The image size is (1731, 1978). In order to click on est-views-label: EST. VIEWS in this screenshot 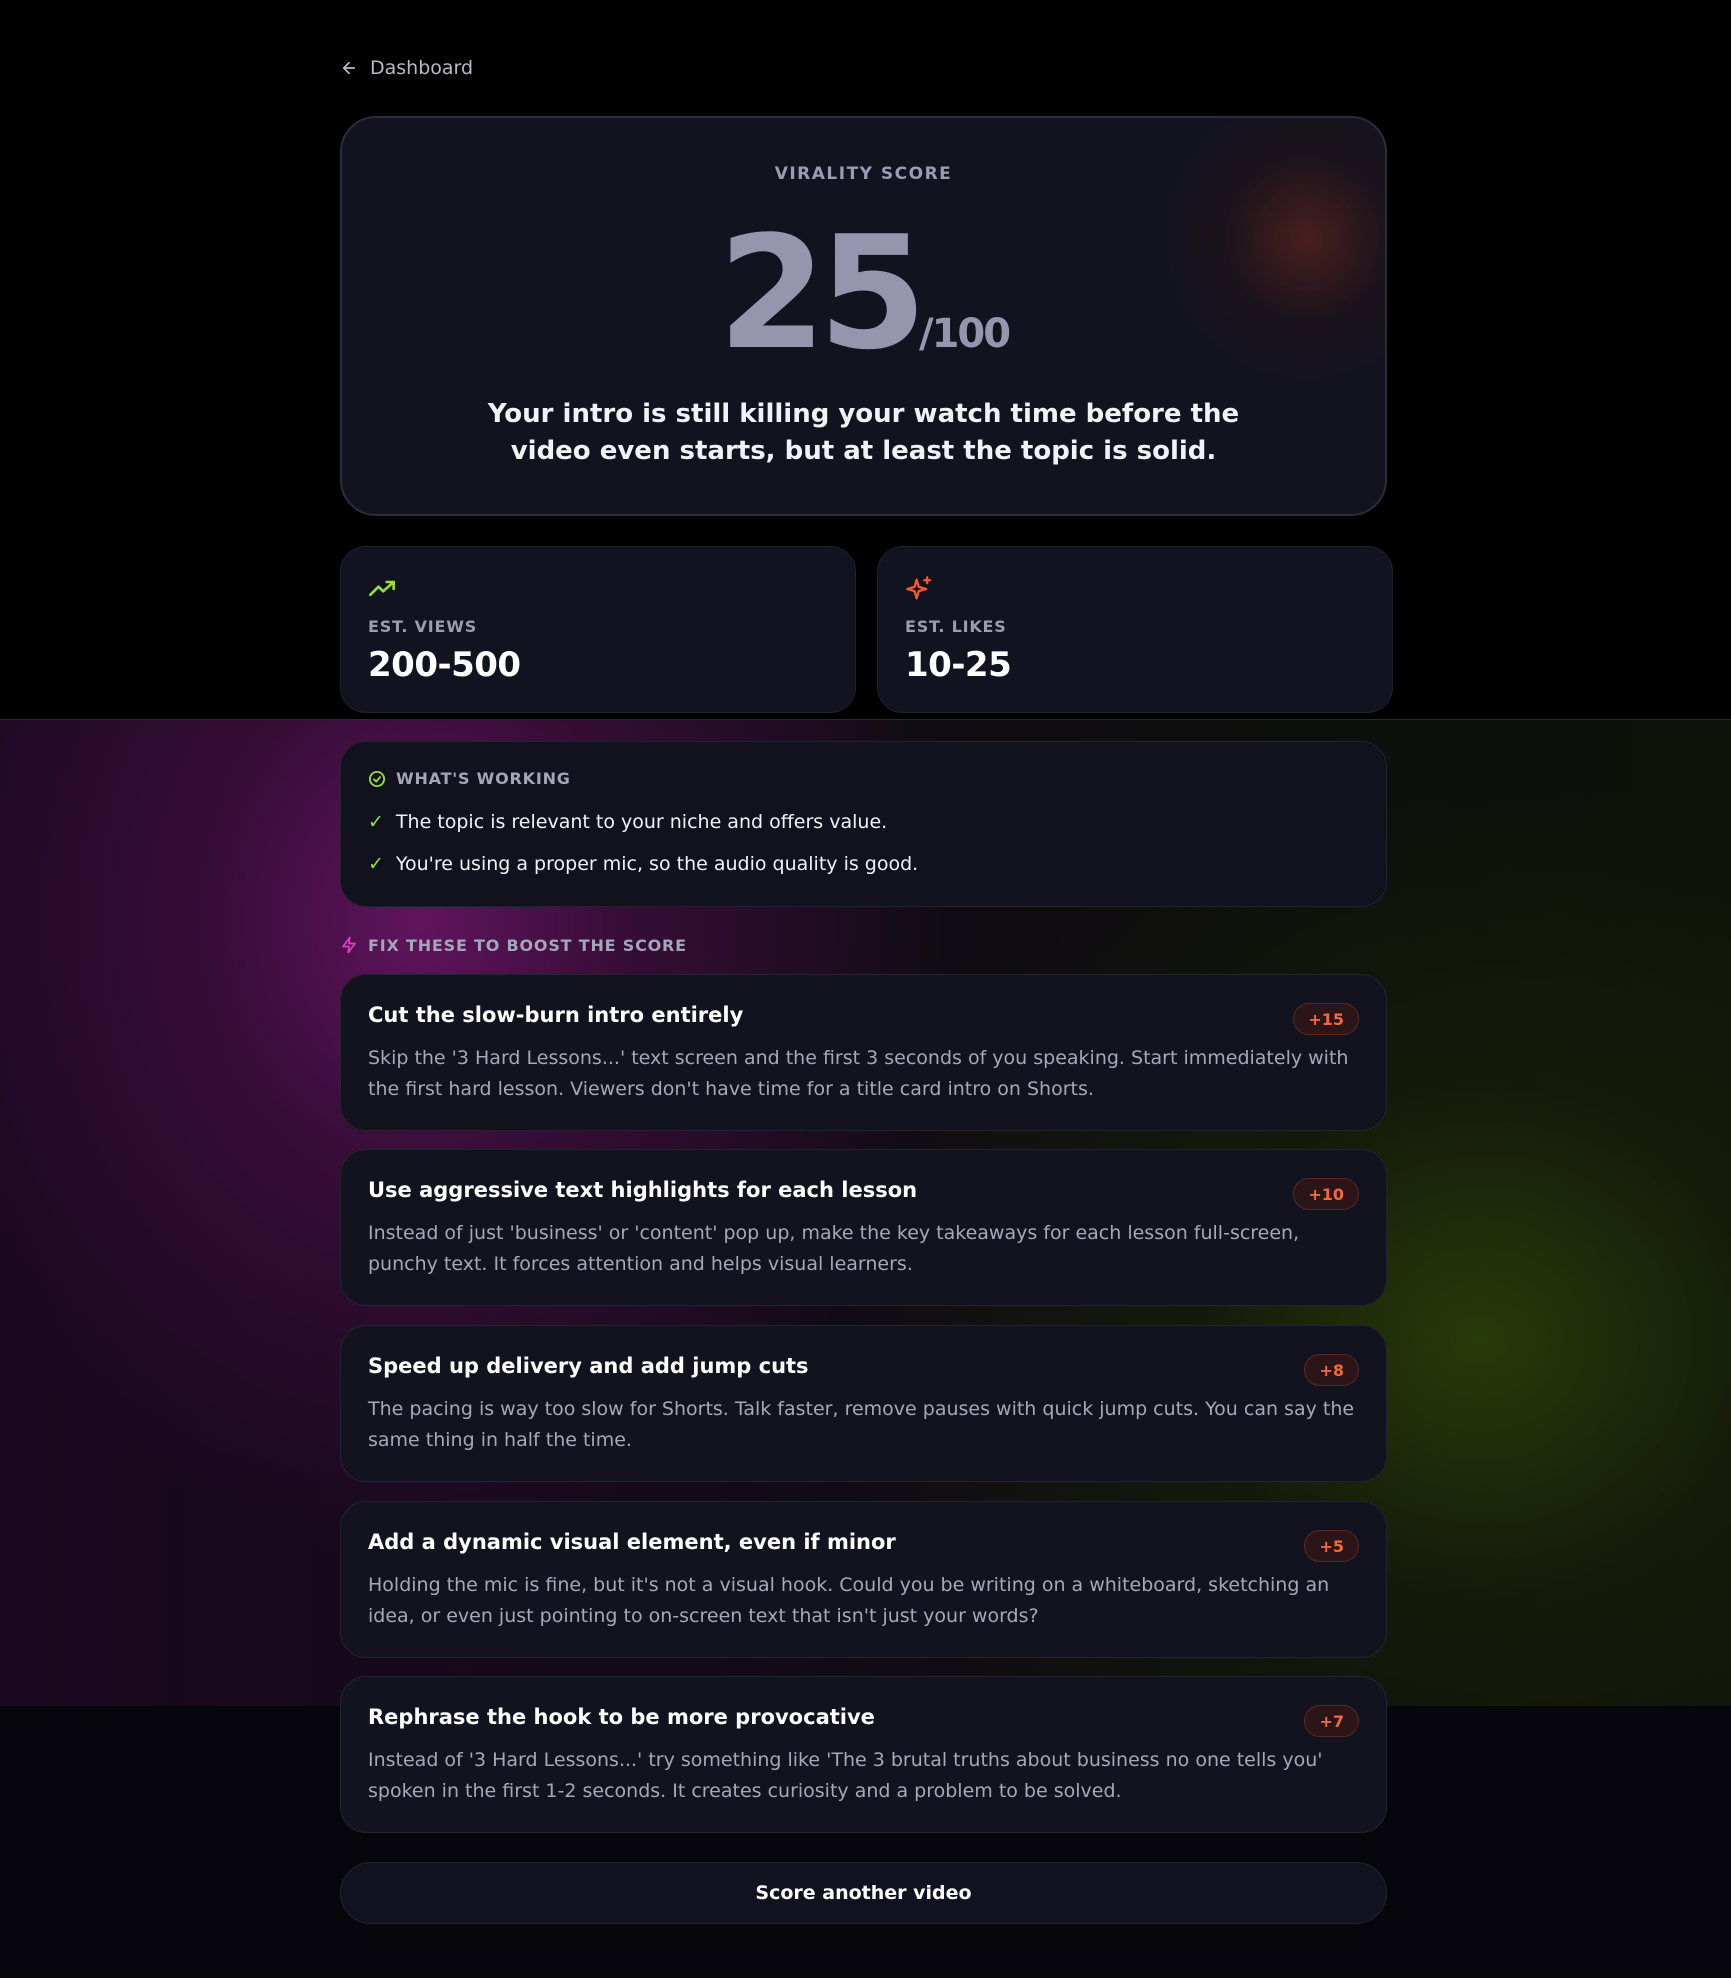, I will do `click(423, 626)`.